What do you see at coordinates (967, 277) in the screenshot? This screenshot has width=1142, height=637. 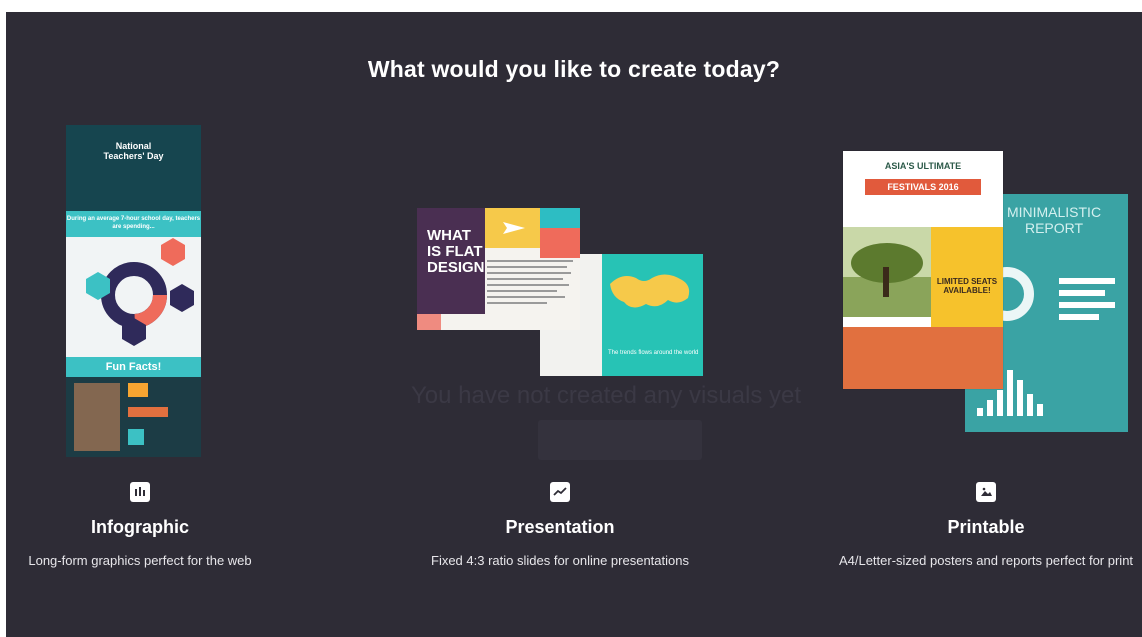 I see `poster-offer: LIMITED SEATS AVAILABLE!` at bounding box center [967, 277].